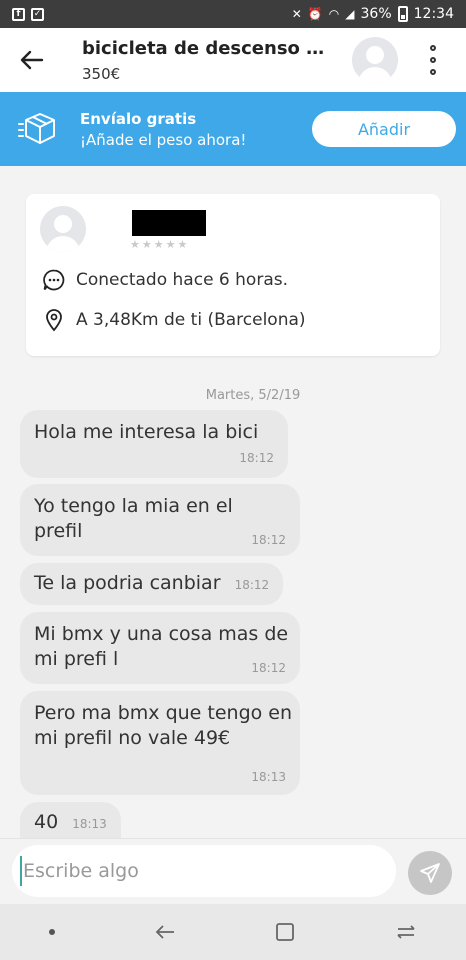 This screenshot has width=466, height=960. What do you see at coordinates (285, 932) in the screenshot?
I see `home-square-icon` at bounding box center [285, 932].